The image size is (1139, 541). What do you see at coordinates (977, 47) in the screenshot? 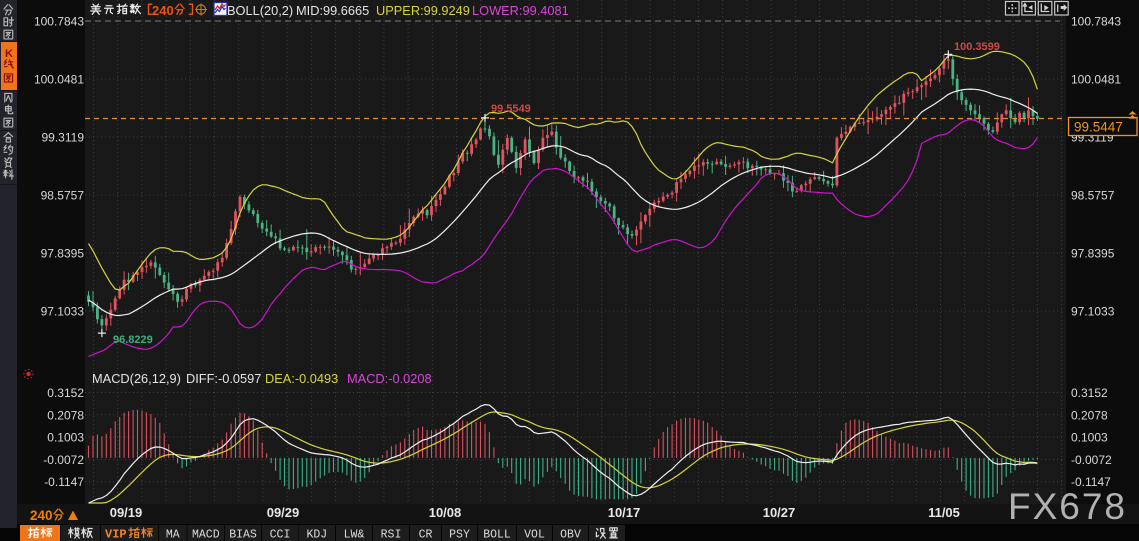
I see `svg-text: 100.3599` at bounding box center [977, 47].